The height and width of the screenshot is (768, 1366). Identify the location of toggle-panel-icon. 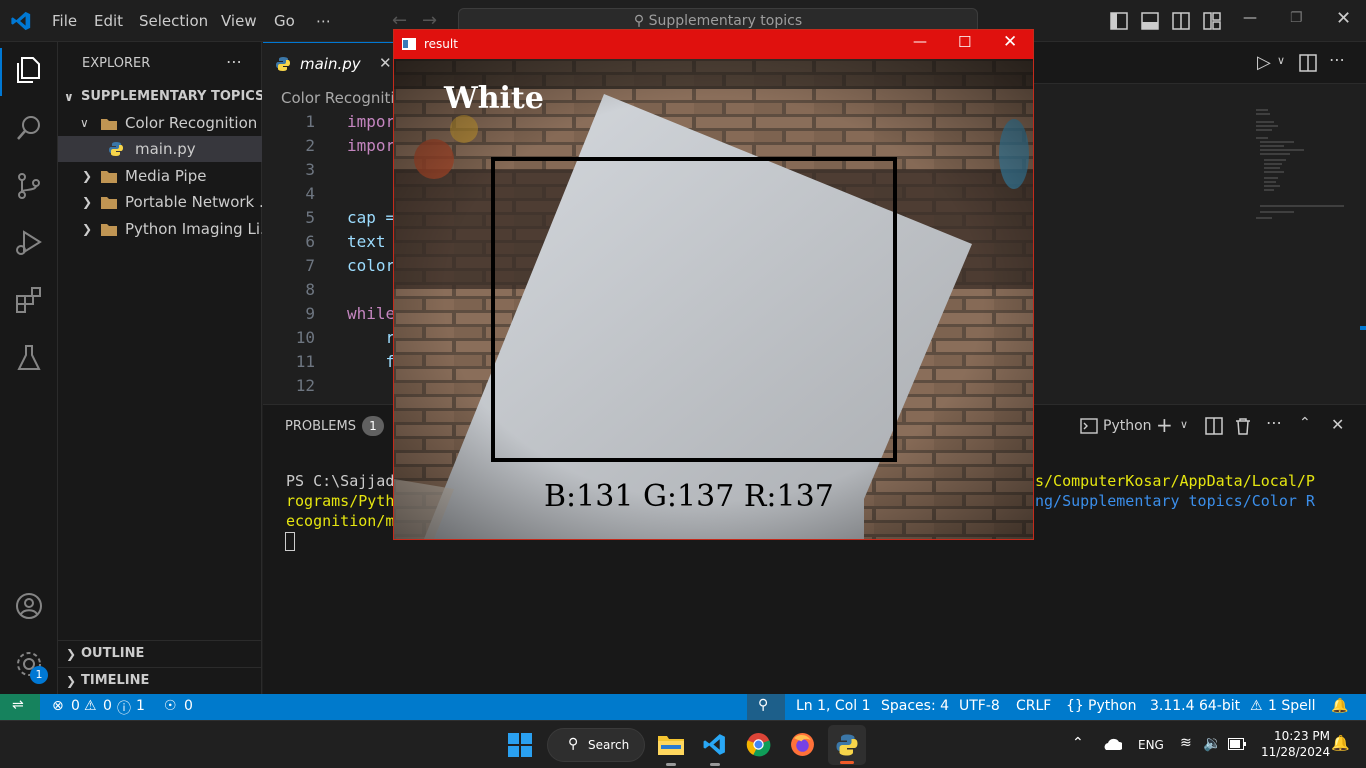
(1150, 21).